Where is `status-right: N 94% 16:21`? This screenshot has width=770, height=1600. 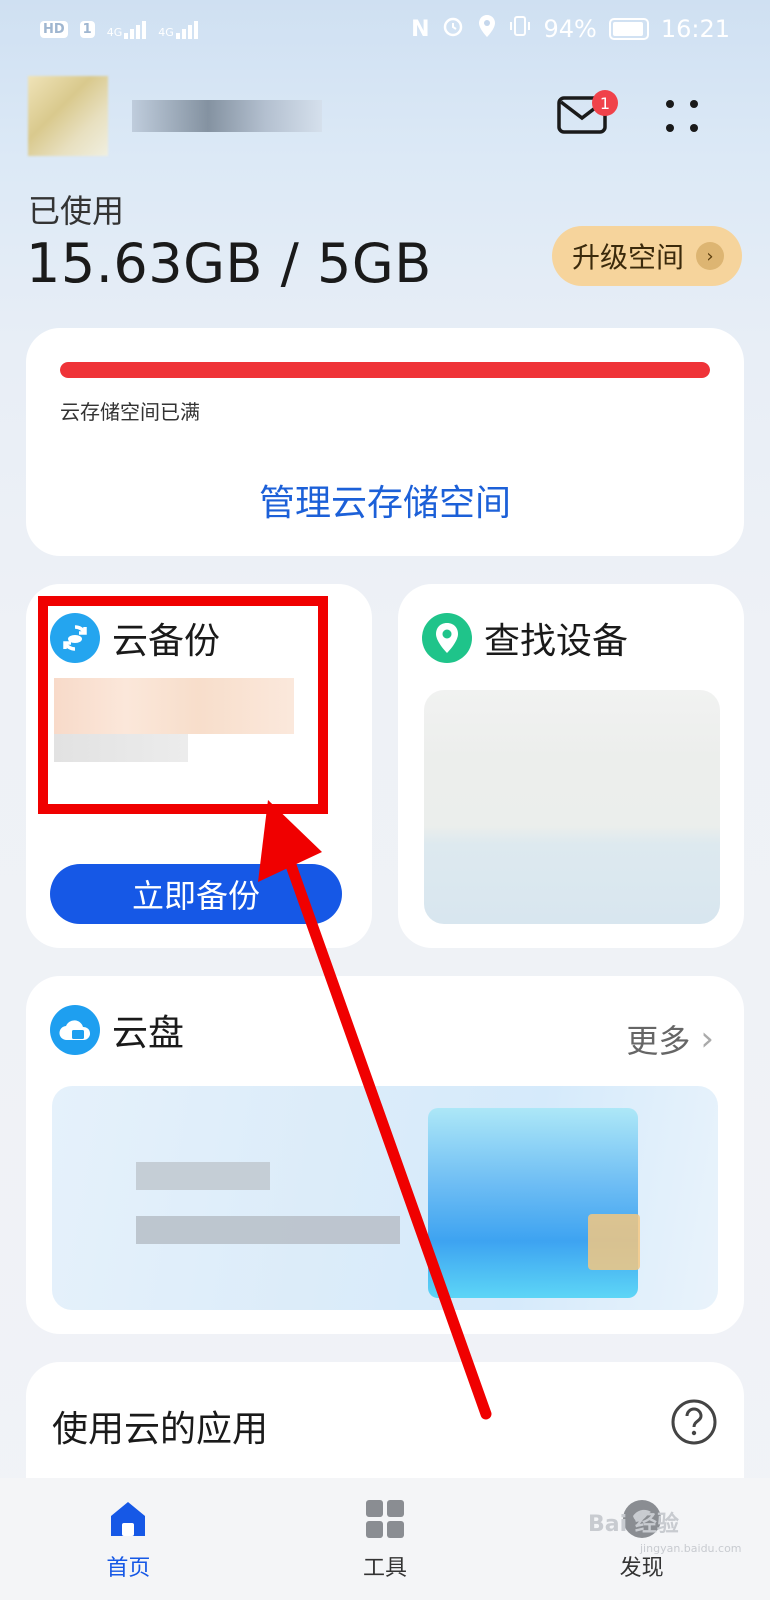 status-right: N 94% 16:21 is located at coordinates (570, 29).